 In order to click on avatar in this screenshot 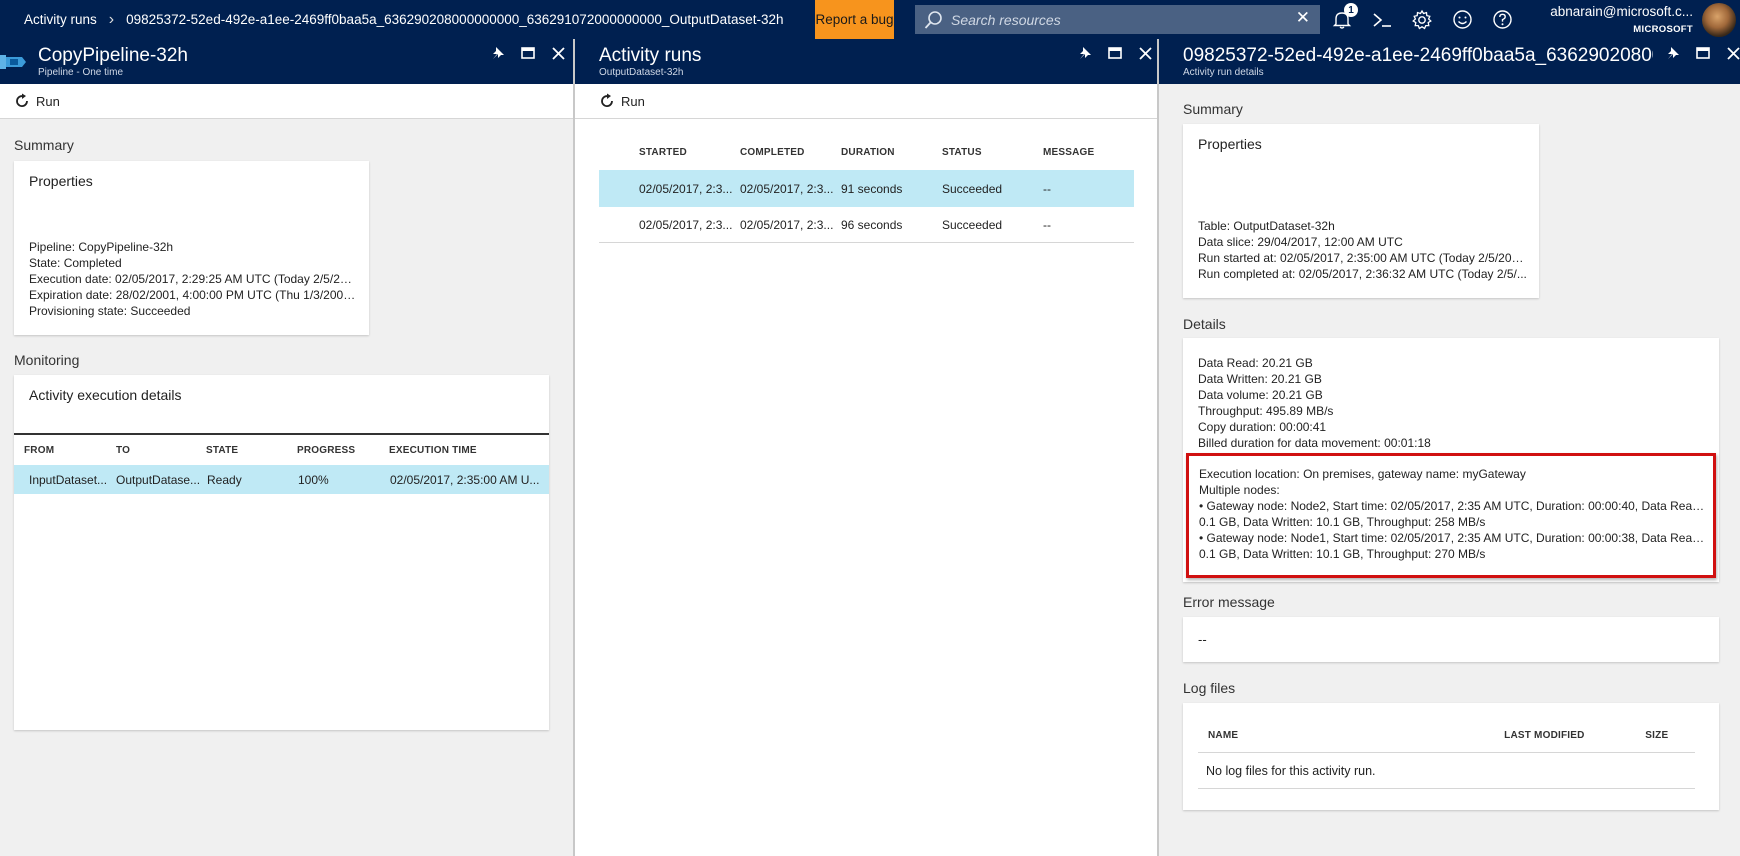, I will do `click(1719, 20)`.